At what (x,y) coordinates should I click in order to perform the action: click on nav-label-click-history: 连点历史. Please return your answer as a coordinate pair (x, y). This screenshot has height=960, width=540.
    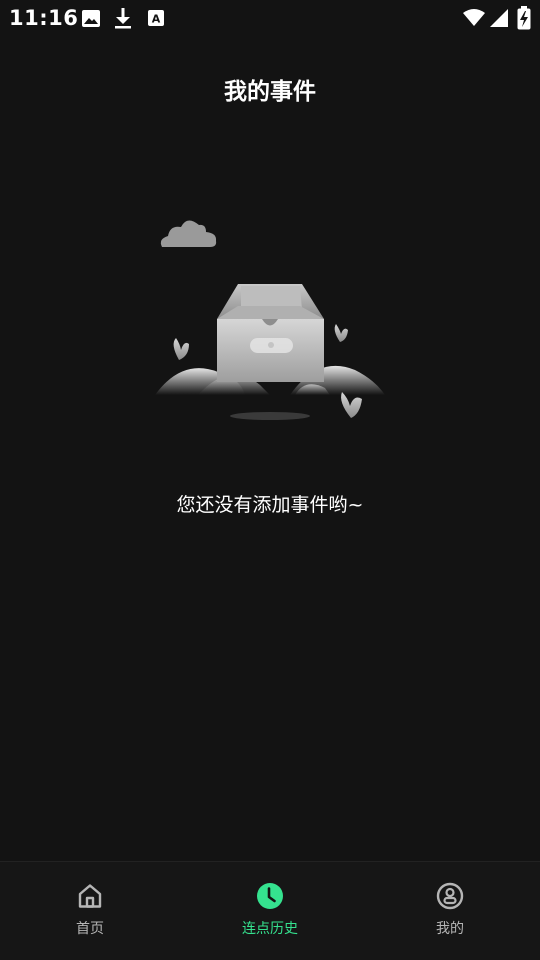
    Looking at the image, I should click on (270, 929).